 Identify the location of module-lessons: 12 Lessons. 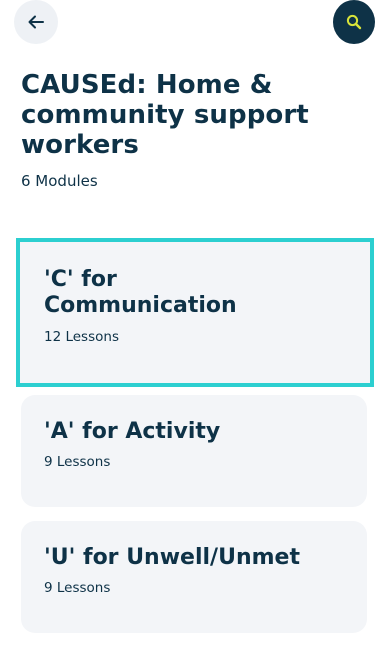
(81, 337).